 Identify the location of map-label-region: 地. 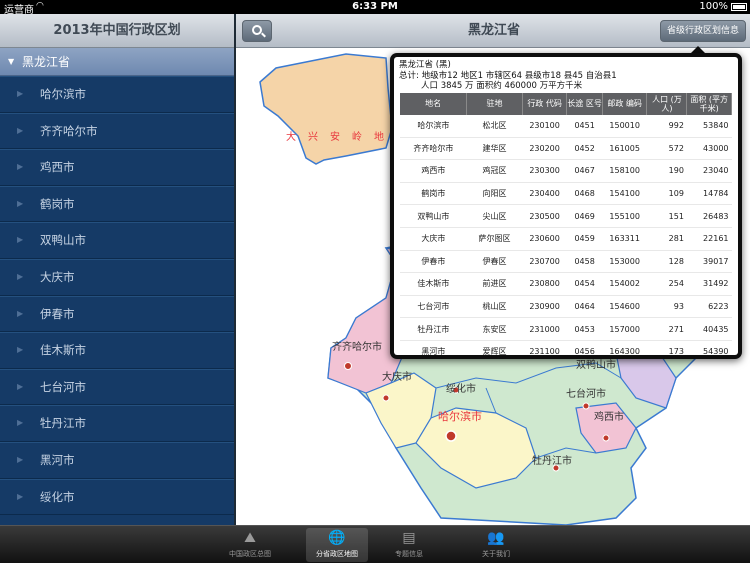
(379, 137).